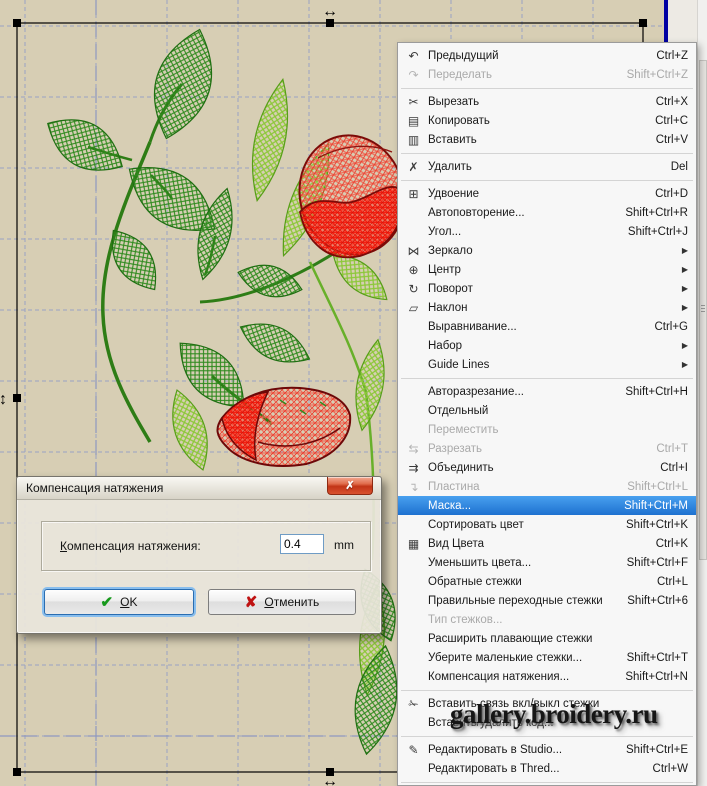 Image resolution: width=707 pixels, height=786 pixels. I want to click on menu-item: Автоповторение... Shift+Ctrl+R, so click(547, 212).